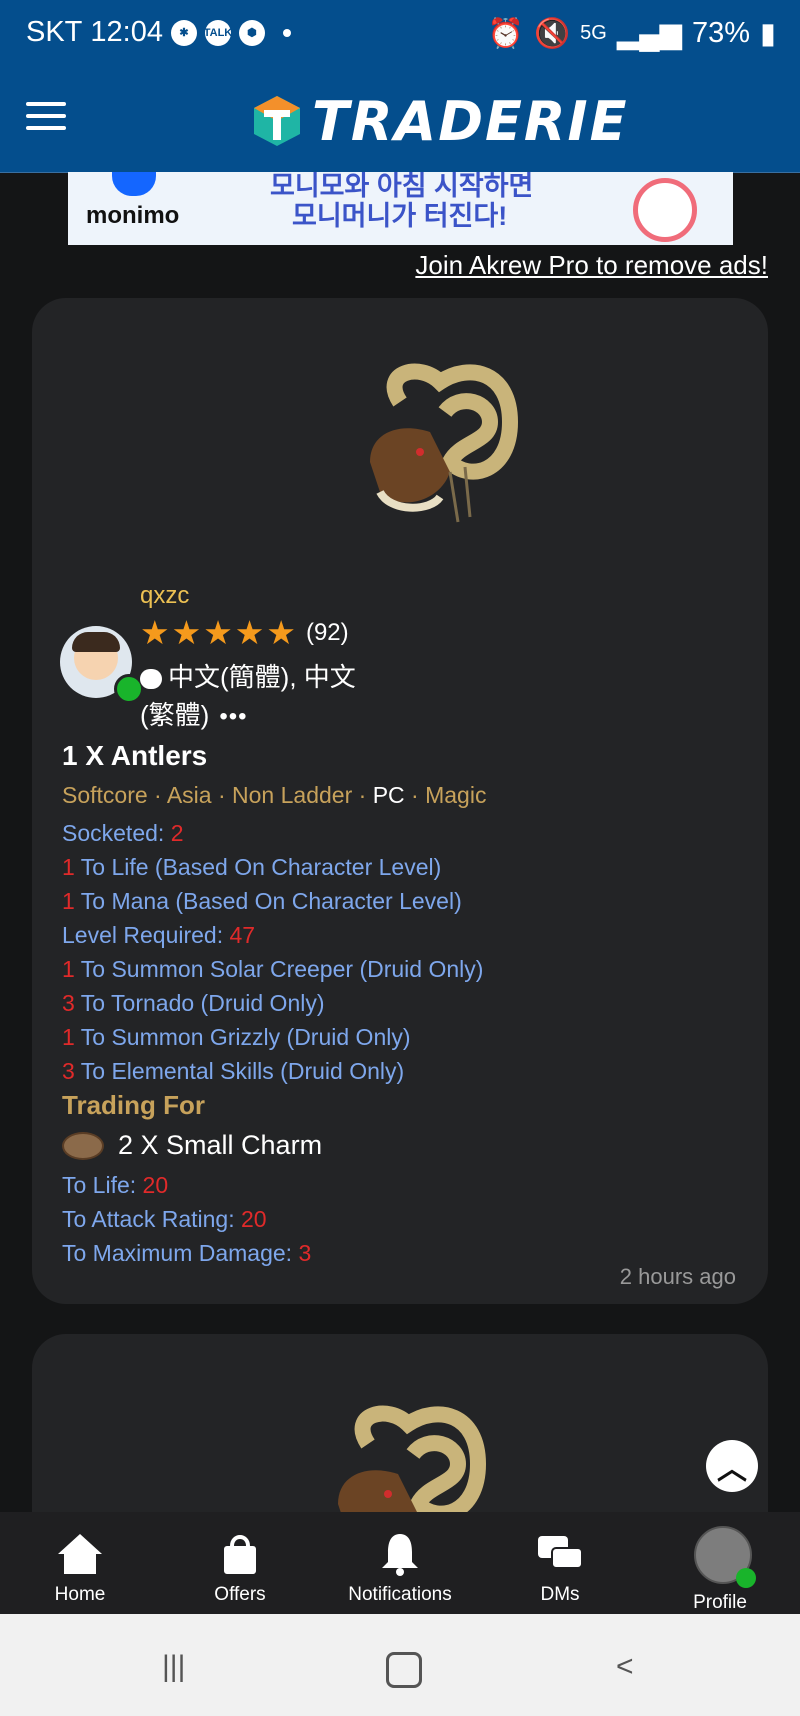  What do you see at coordinates (400, 1594) in the screenshot?
I see `tab-label: Notifications` at bounding box center [400, 1594].